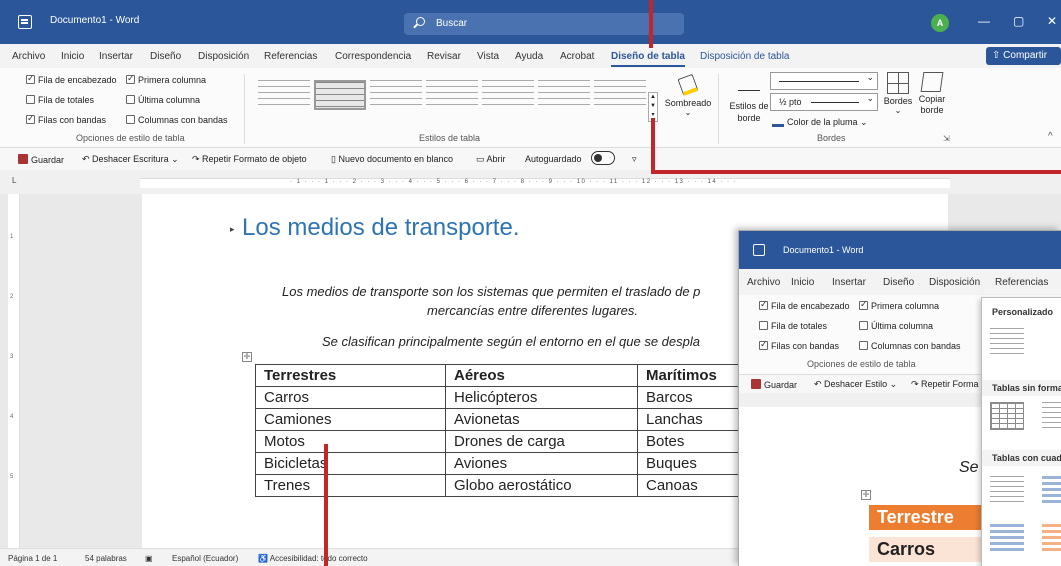 The image size is (1061, 566). Describe the element at coordinates (984, 21) in the screenshot. I see `minimize-button: —` at that location.